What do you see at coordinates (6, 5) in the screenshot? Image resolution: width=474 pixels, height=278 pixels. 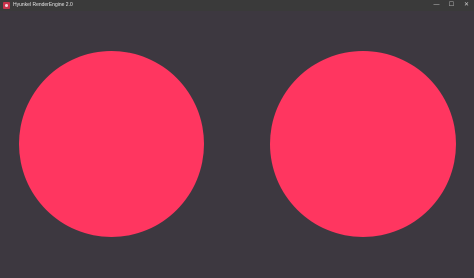 I see `app-logo-icon` at bounding box center [6, 5].